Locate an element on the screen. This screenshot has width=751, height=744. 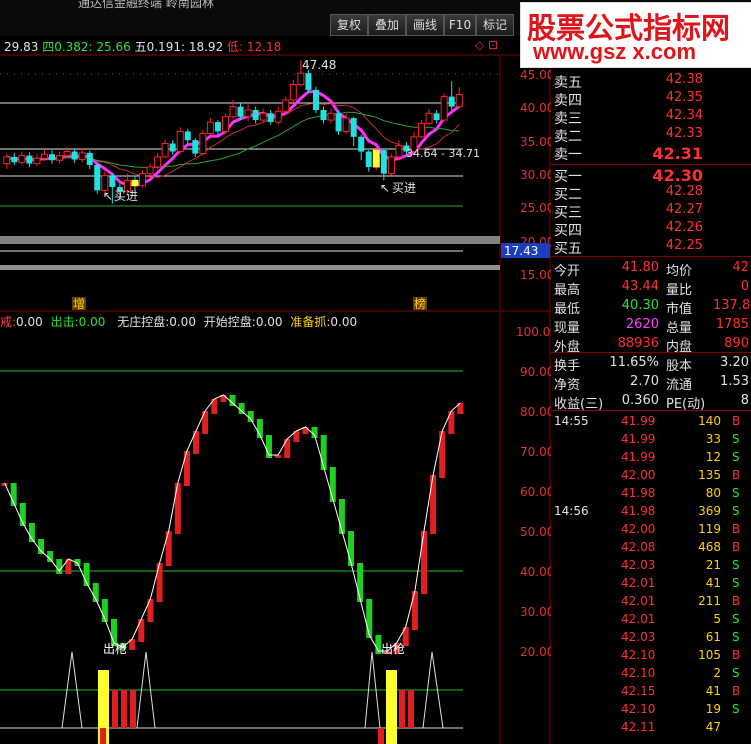
buy-label: 买二 is located at coordinates (568, 195).